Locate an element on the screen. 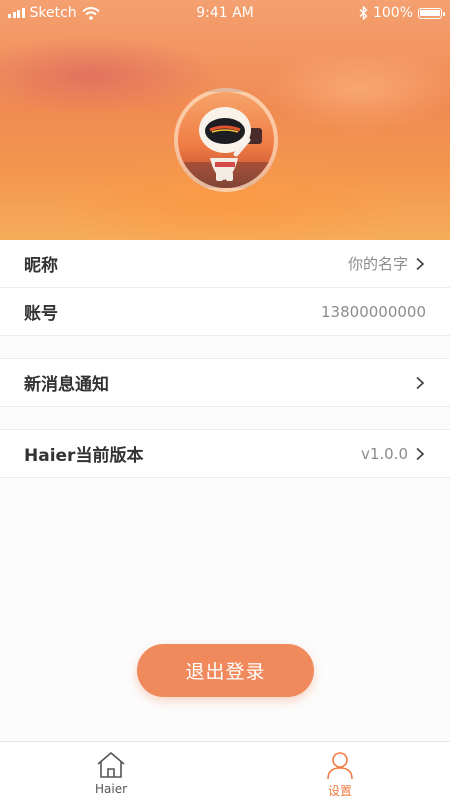 This screenshot has height=800, width=450. user-icon is located at coordinates (340, 766).